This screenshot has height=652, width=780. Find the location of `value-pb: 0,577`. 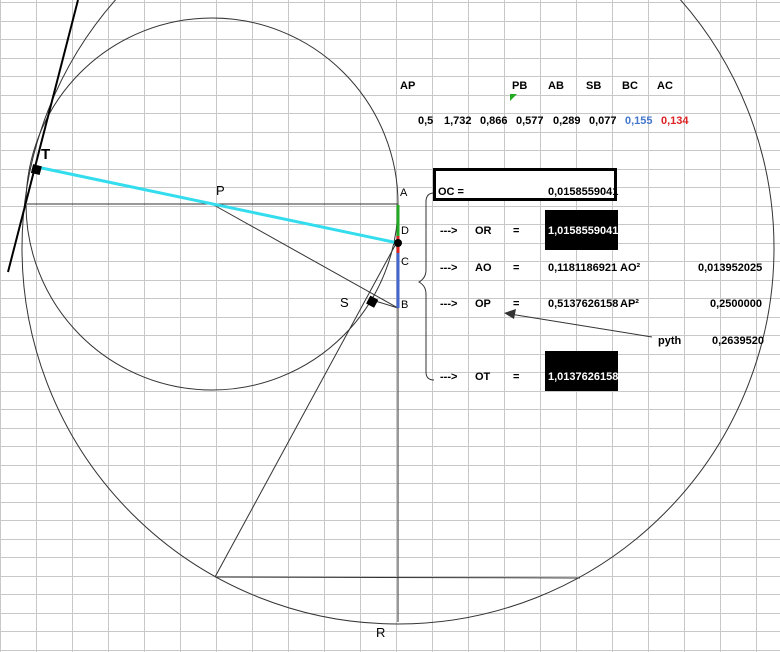

value-pb: 0,577 is located at coordinates (530, 121).